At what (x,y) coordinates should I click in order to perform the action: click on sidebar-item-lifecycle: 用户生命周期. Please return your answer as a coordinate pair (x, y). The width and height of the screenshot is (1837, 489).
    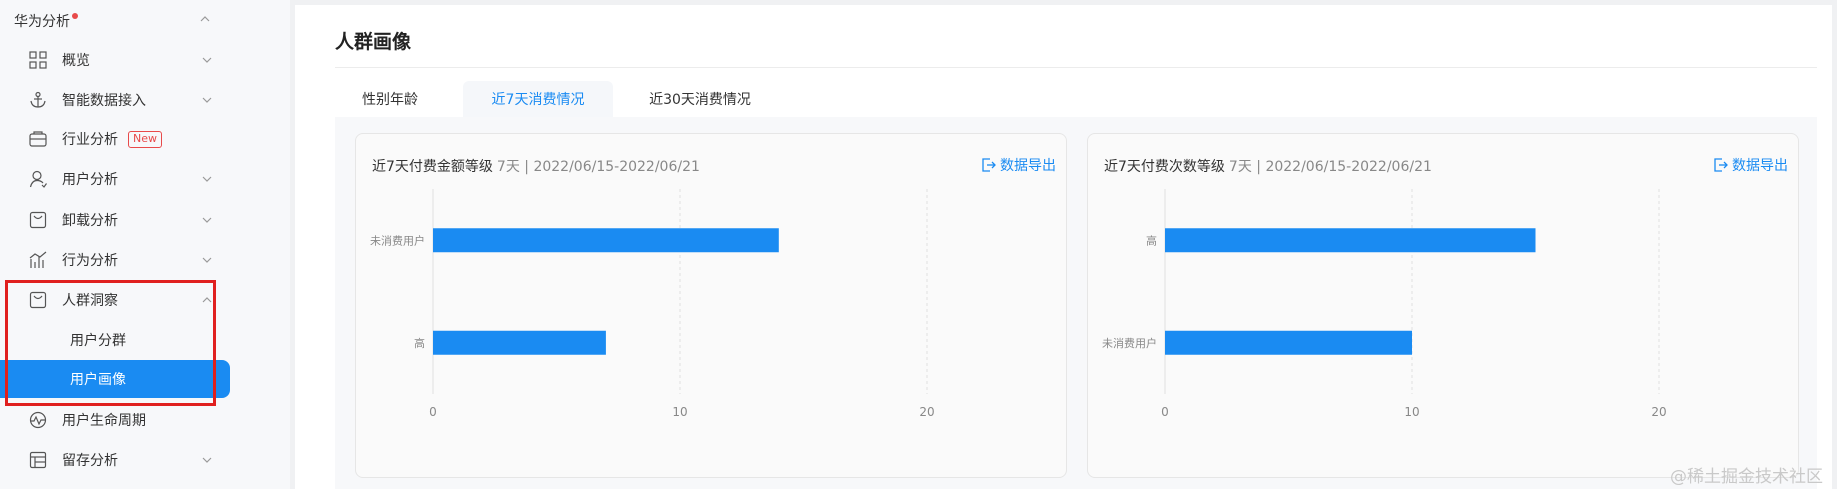
    Looking at the image, I should click on (128, 420).